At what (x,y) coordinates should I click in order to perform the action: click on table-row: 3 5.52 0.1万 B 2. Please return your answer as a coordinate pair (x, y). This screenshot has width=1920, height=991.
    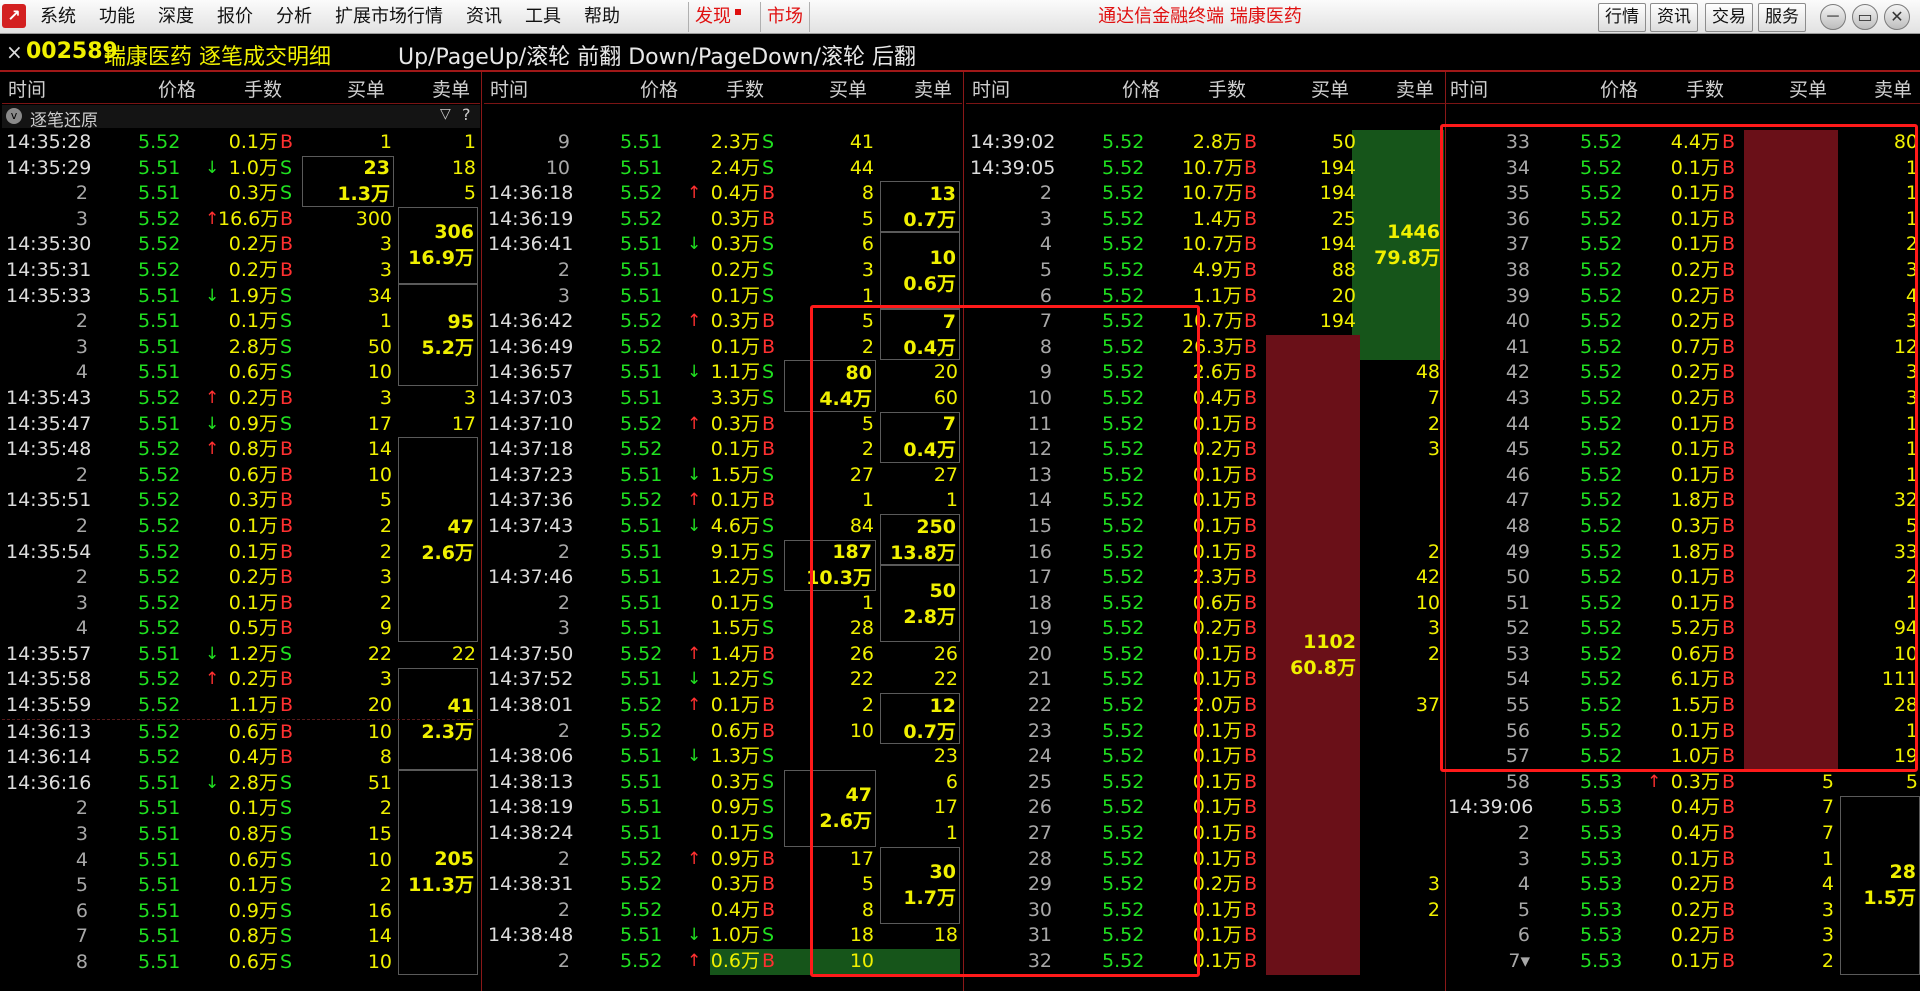
    Looking at the image, I should click on (241, 604).